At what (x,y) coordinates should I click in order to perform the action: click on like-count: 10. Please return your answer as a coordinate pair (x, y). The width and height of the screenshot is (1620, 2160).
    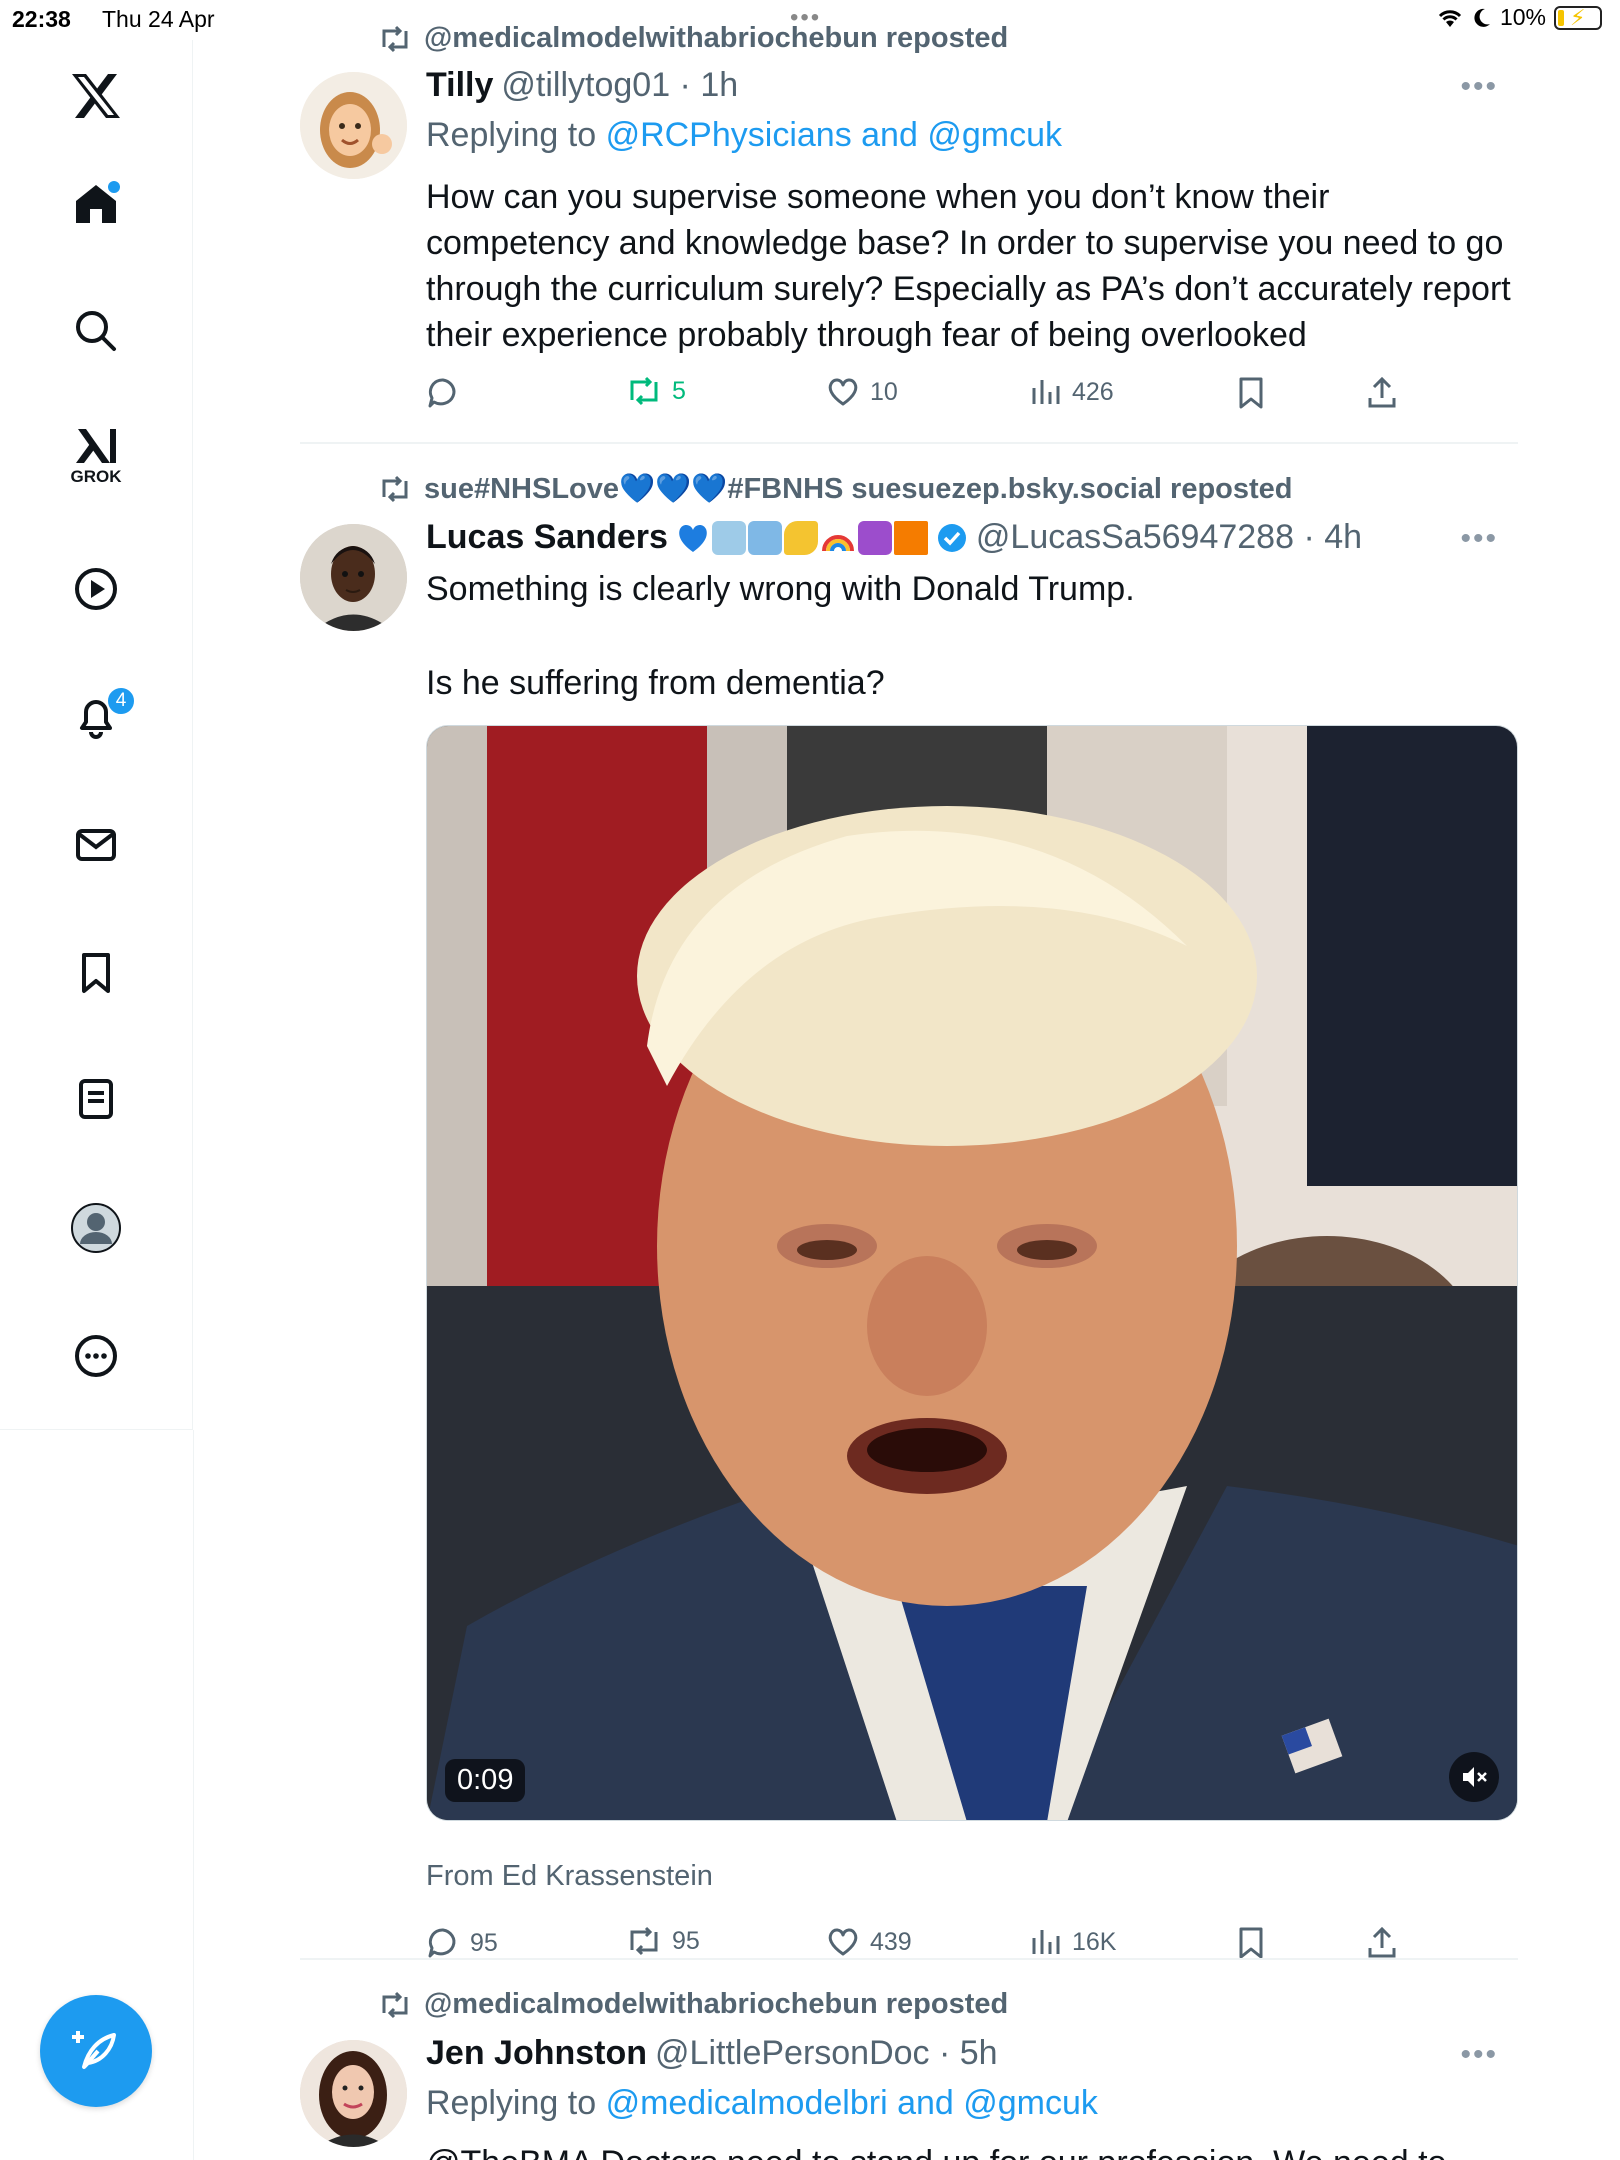
    Looking at the image, I should click on (884, 391).